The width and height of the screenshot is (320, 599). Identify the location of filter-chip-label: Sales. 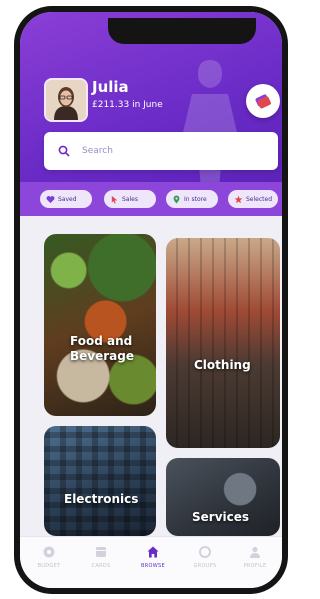
(130, 199).